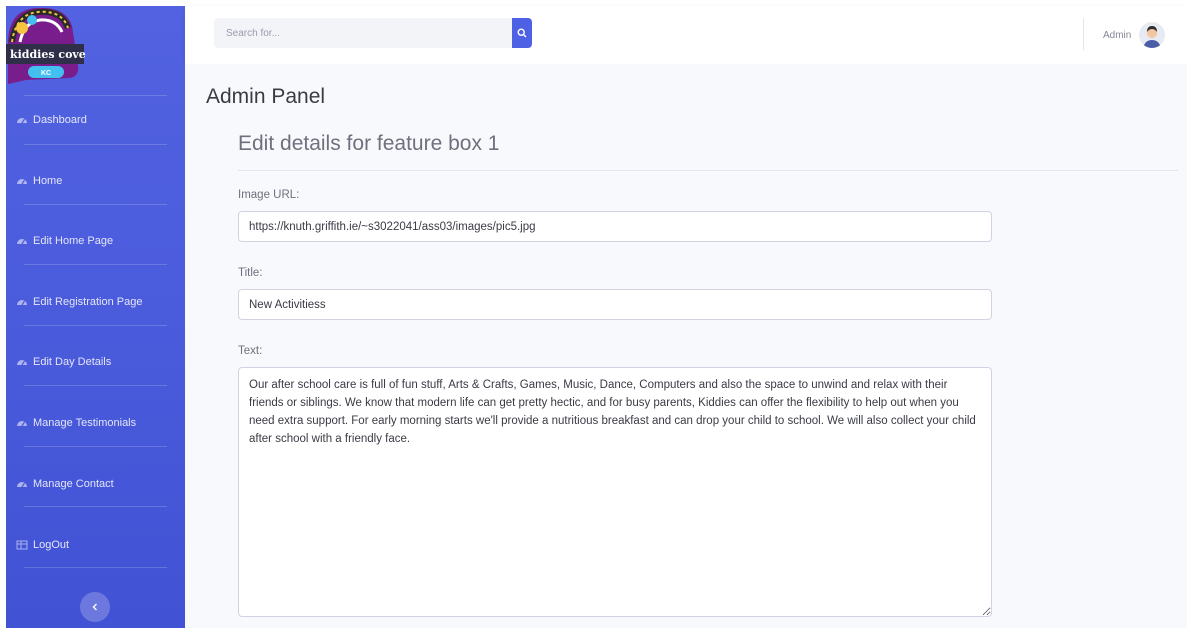 The height and width of the screenshot is (628, 1187). What do you see at coordinates (51, 545) in the screenshot?
I see `sidebar-item-label: LogOut` at bounding box center [51, 545].